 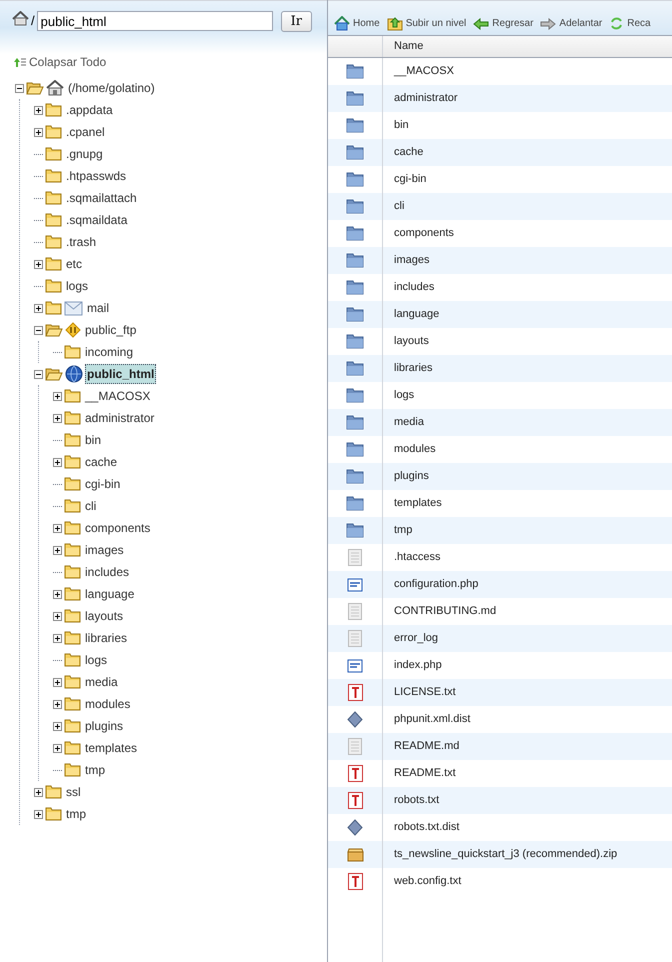 What do you see at coordinates (101, 198) in the screenshot?
I see `tree-item: .sqmailattach` at bounding box center [101, 198].